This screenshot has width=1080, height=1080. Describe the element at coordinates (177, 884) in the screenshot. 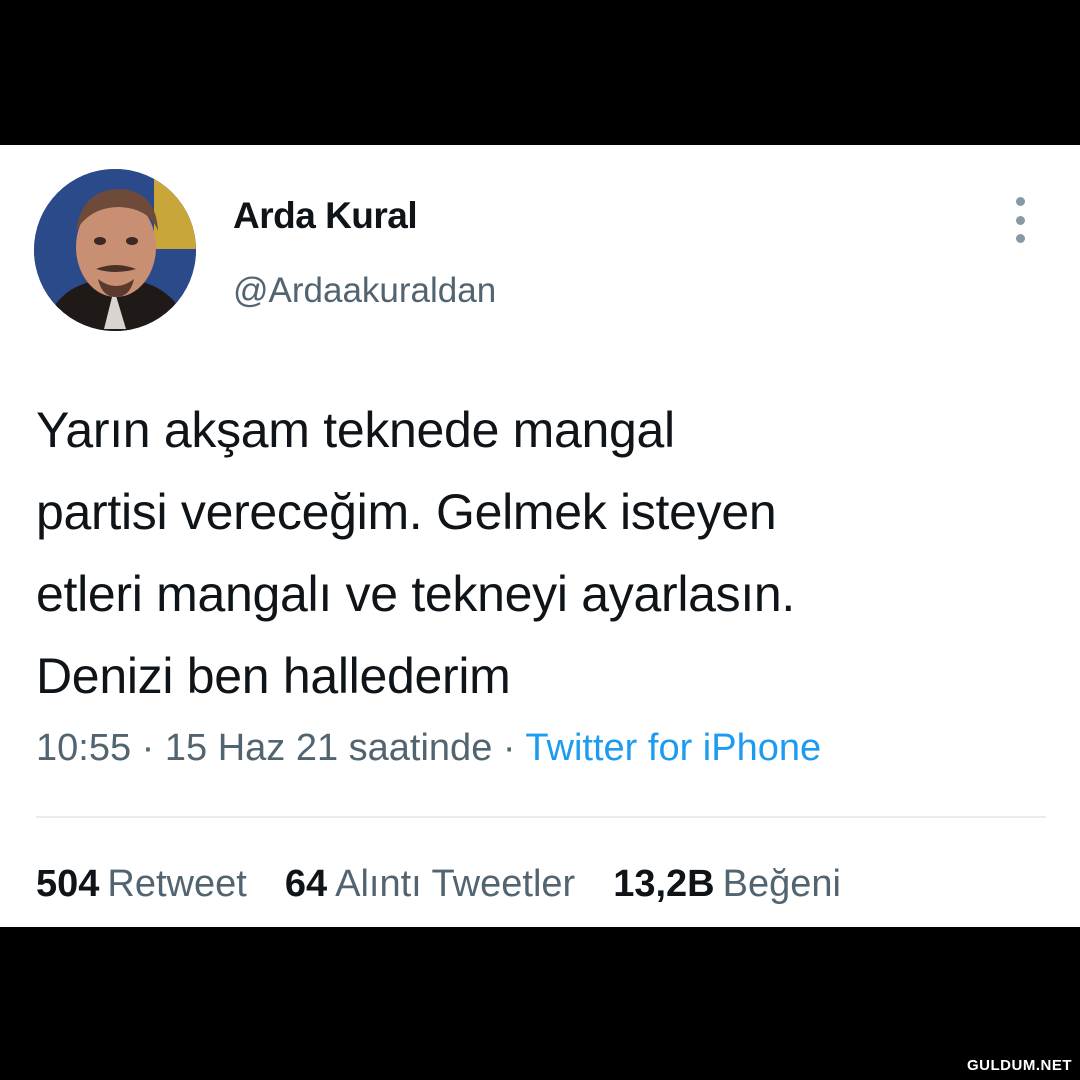

I see `retweets-label: Retweet` at that location.